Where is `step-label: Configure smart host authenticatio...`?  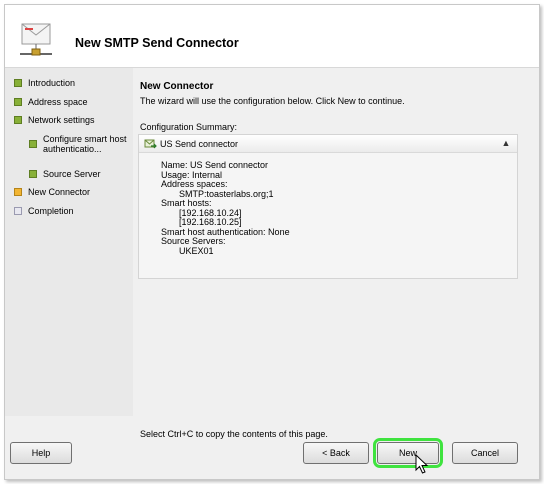 step-label: Configure smart host authenticatio... is located at coordinates (85, 144).